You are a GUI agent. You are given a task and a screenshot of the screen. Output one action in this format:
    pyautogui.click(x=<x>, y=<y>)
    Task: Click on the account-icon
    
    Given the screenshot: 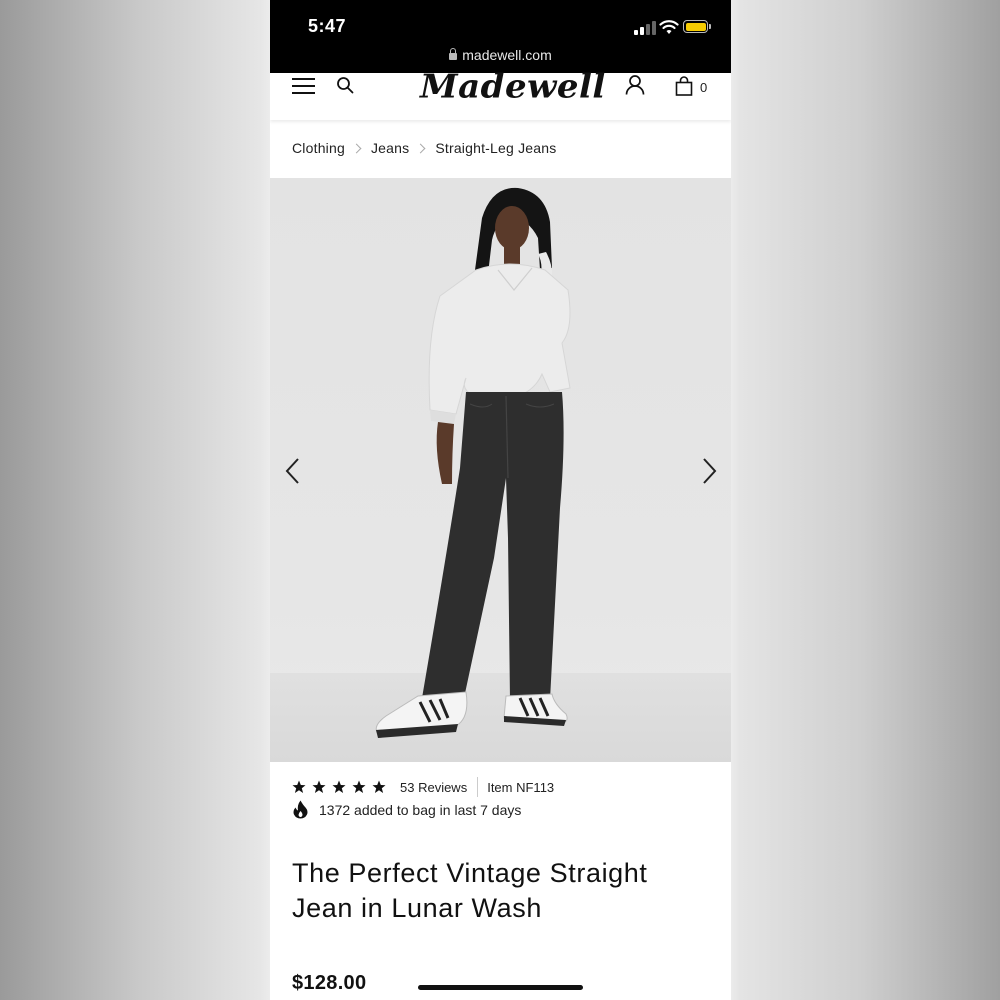 What is the action you would take?
    pyautogui.click(x=635, y=85)
    